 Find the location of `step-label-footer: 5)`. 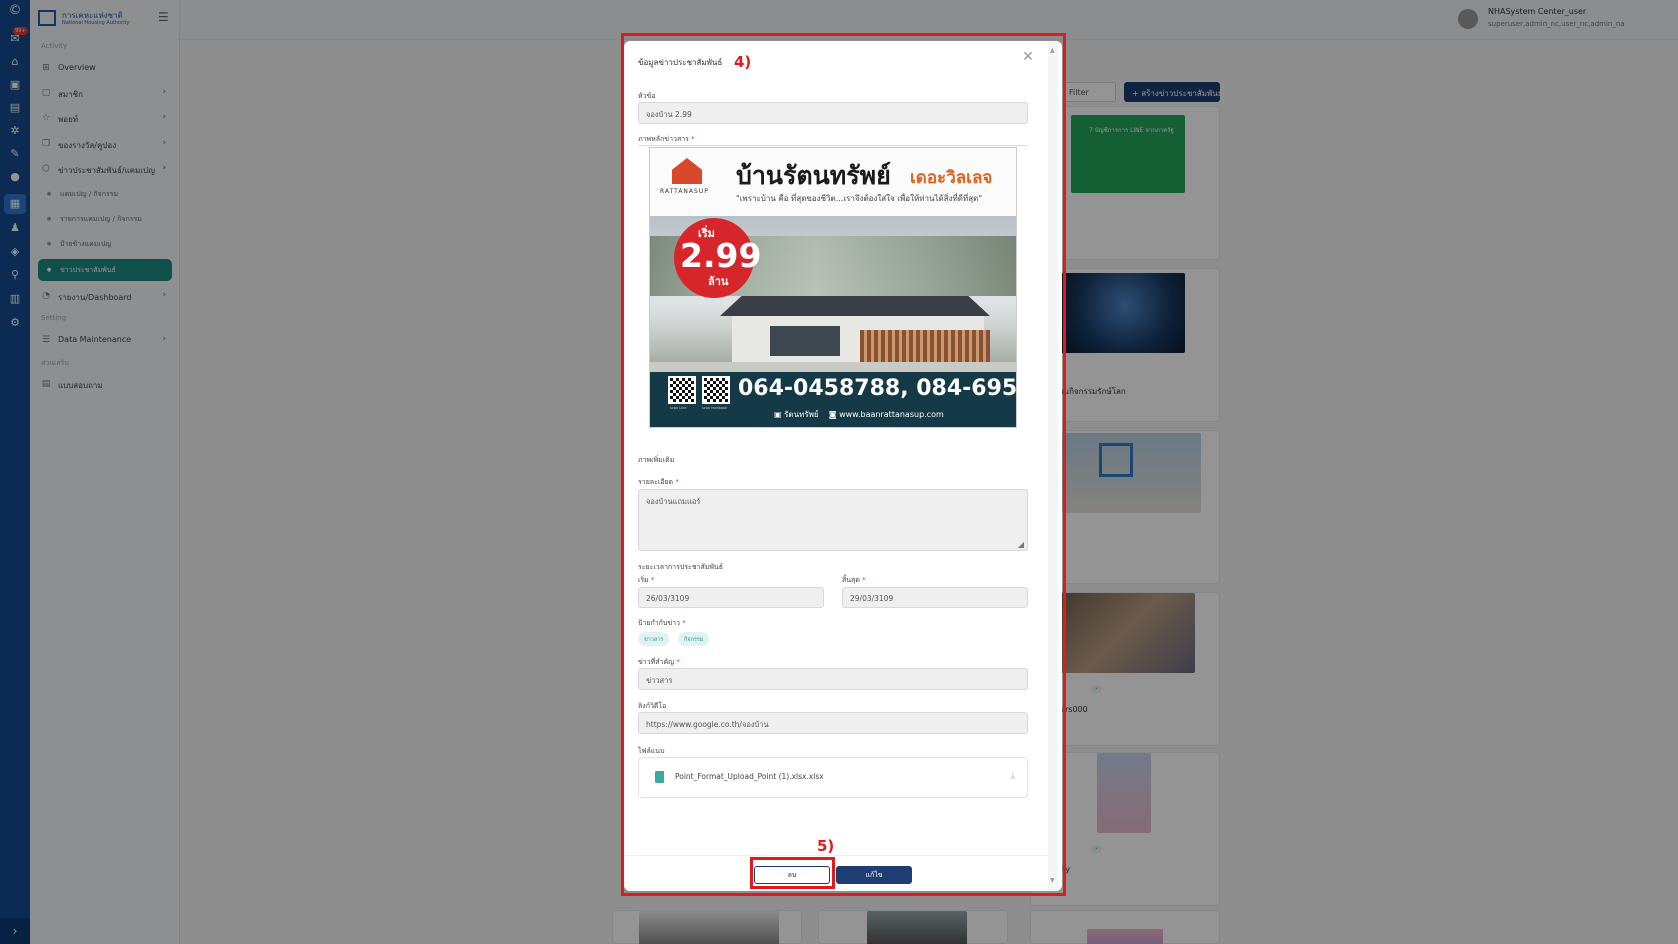

step-label-footer: 5) is located at coordinates (826, 846).